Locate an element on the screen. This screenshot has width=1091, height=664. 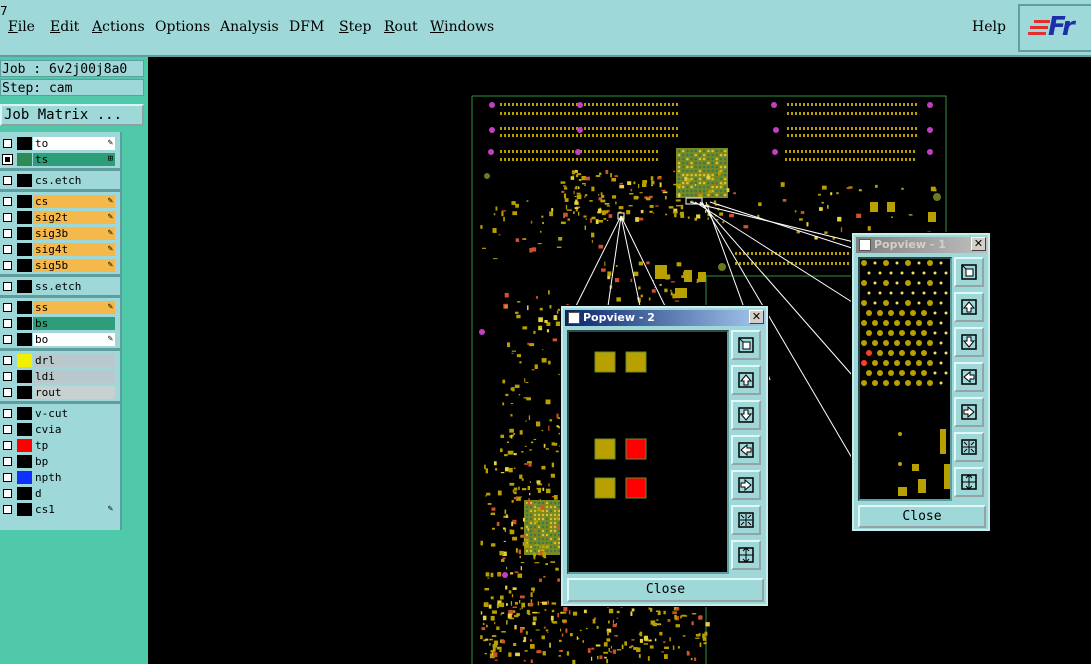
layer-name: d is located at coordinates (74, 493).